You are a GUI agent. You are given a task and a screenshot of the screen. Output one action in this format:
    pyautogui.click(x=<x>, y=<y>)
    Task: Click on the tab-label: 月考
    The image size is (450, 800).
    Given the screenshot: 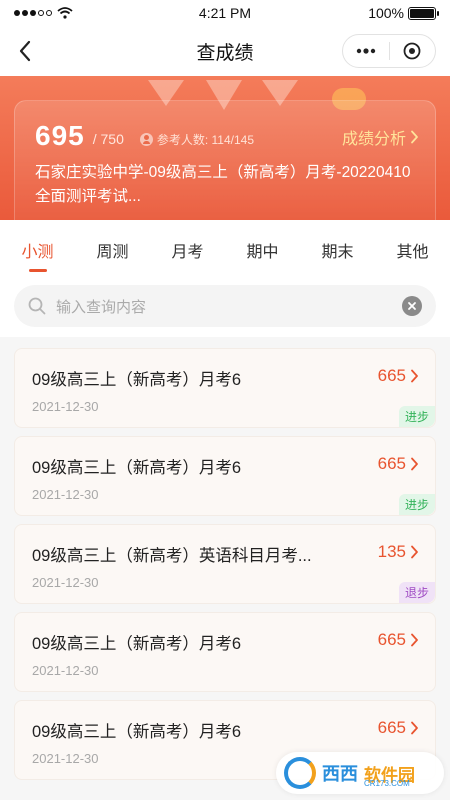 What is the action you would take?
    pyautogui.click(x=187, y=252)
    